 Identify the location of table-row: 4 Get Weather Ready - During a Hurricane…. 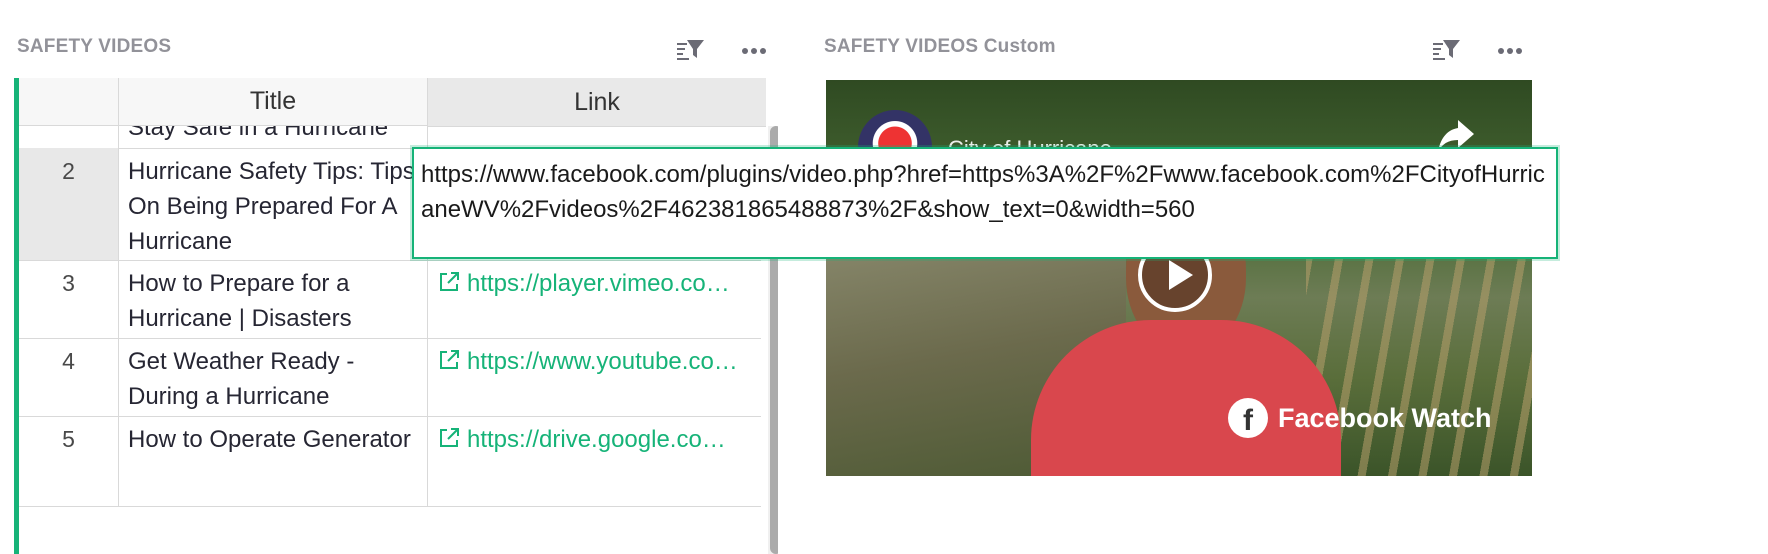
(390, 377).